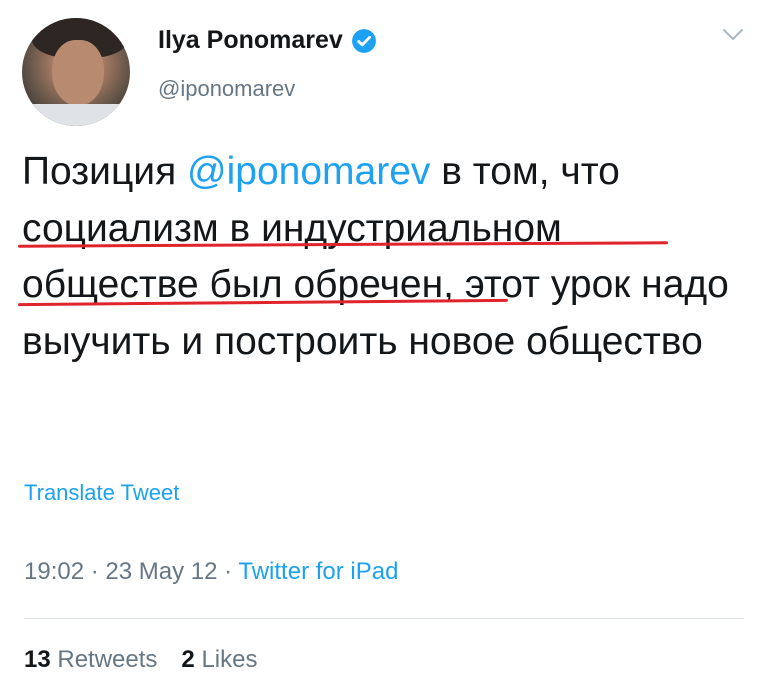  I want to click on tweet-text-before: Позиция, so click(105, 171).